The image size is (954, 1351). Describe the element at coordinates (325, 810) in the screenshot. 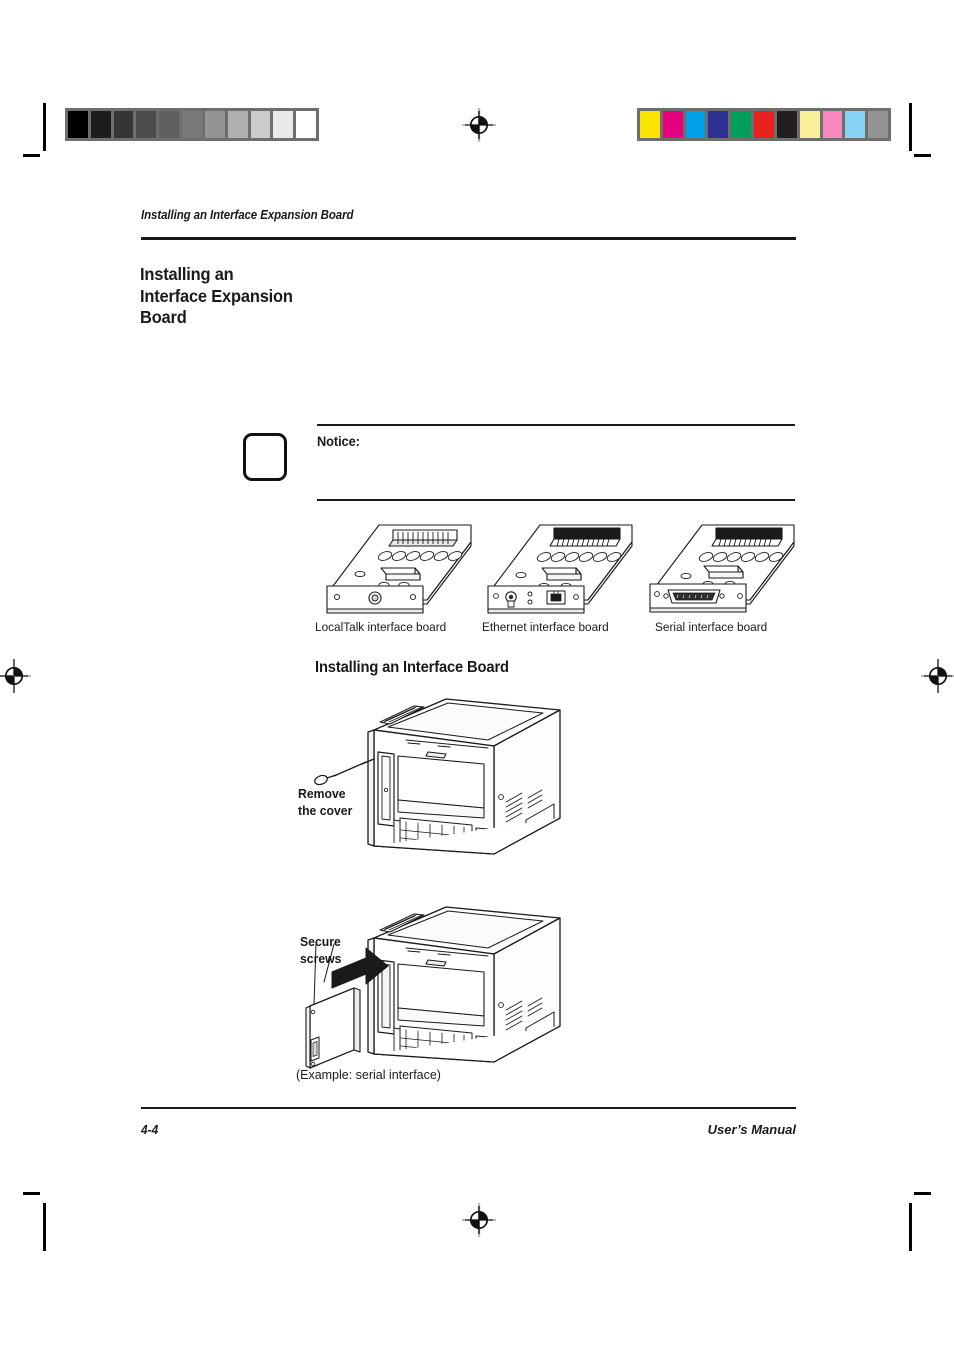

I see `callout-remove-cover-line2: the cover` at that location.